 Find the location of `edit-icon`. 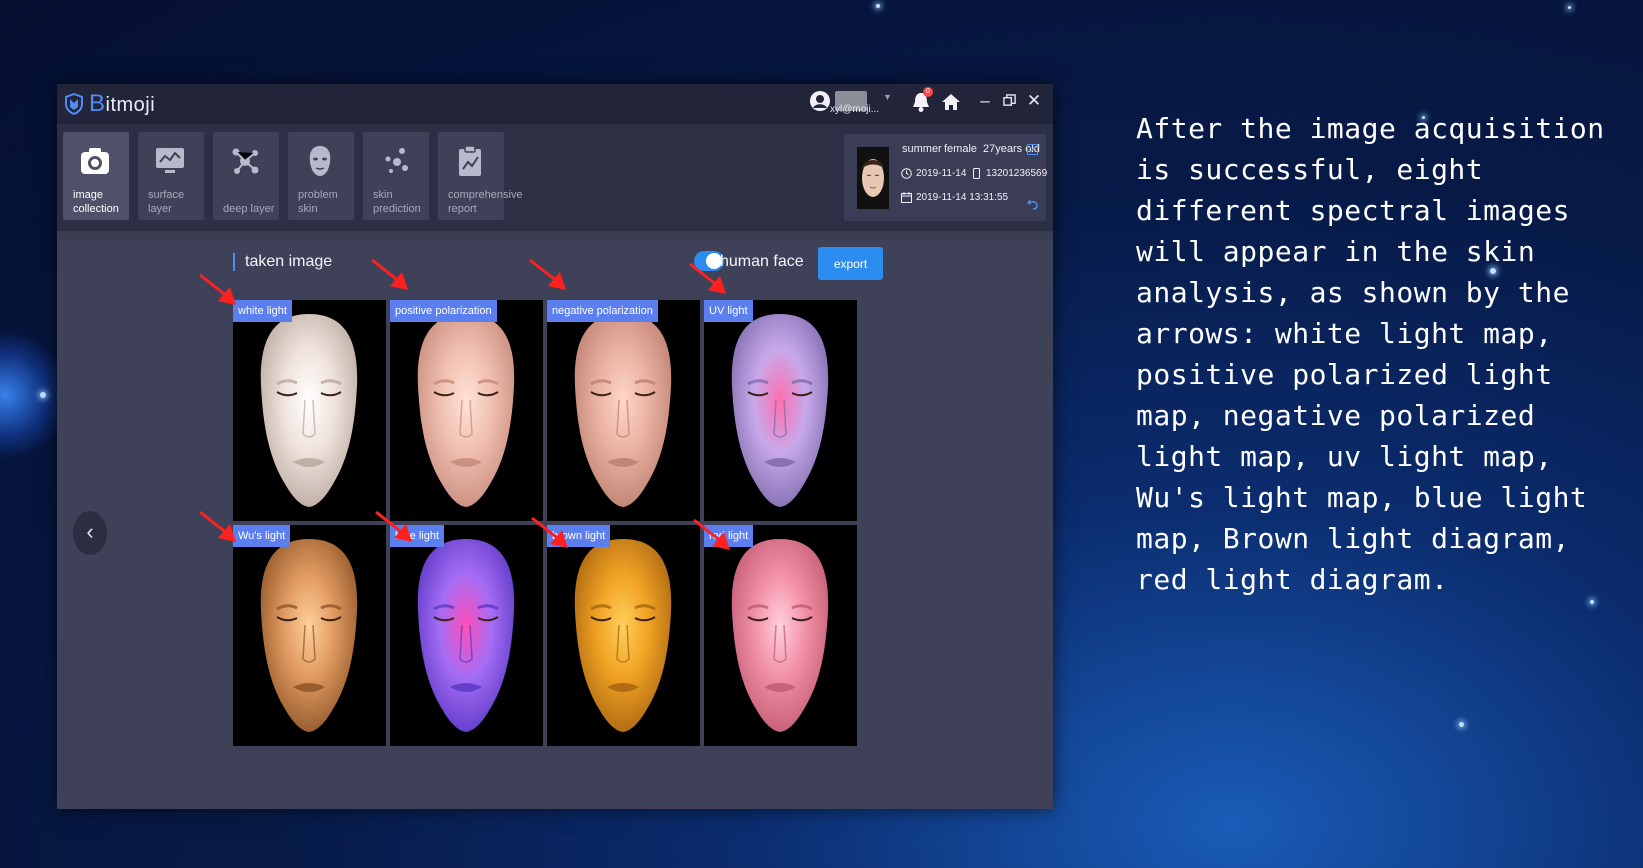

edit-icon is located at coordinates (1032, 149).